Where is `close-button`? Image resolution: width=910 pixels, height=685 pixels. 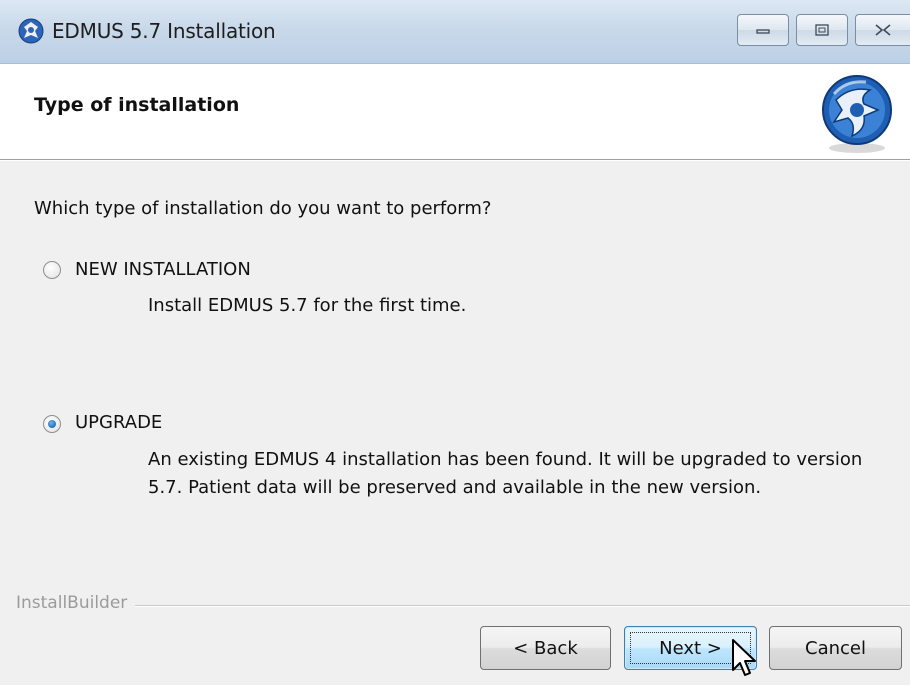
close-button is located at coordinates (882, 30).